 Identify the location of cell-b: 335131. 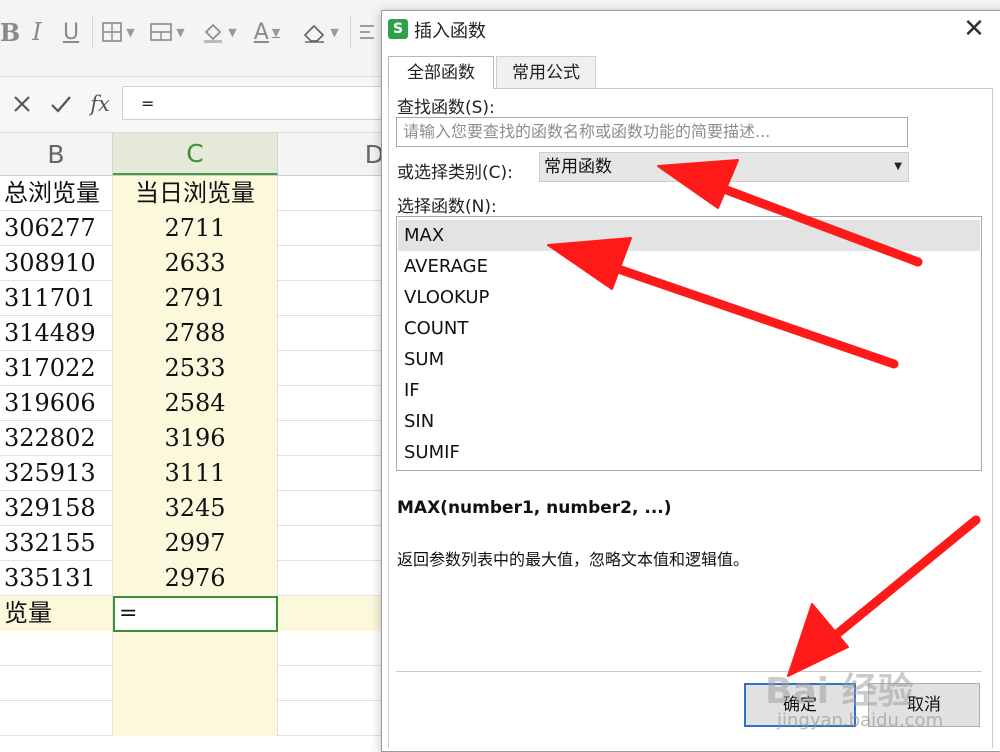
(56, 578).